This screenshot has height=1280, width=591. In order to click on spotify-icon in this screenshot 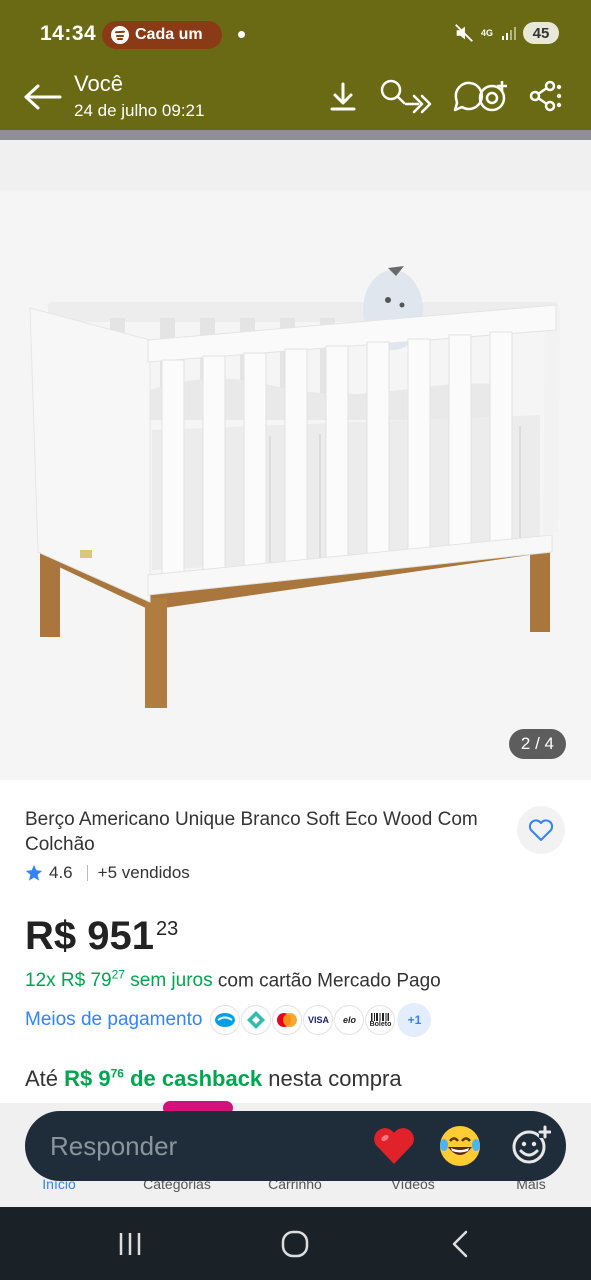, I will do `click(120, 35)`.